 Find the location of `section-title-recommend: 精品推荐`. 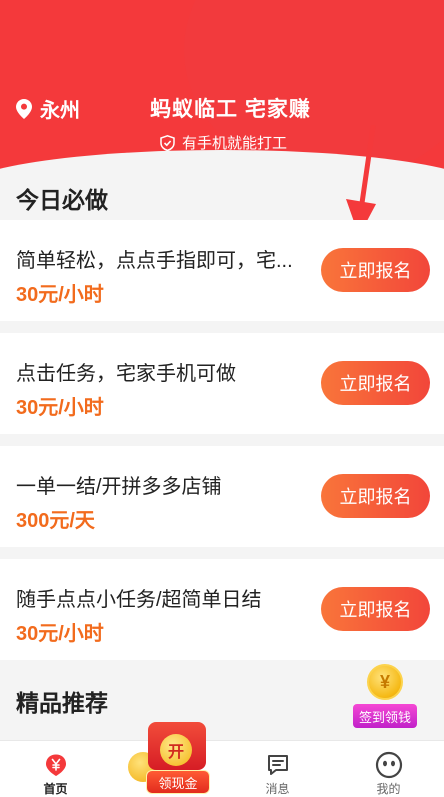

section-title-recommend: 精品推荐 is located at coordinates (62, 703).